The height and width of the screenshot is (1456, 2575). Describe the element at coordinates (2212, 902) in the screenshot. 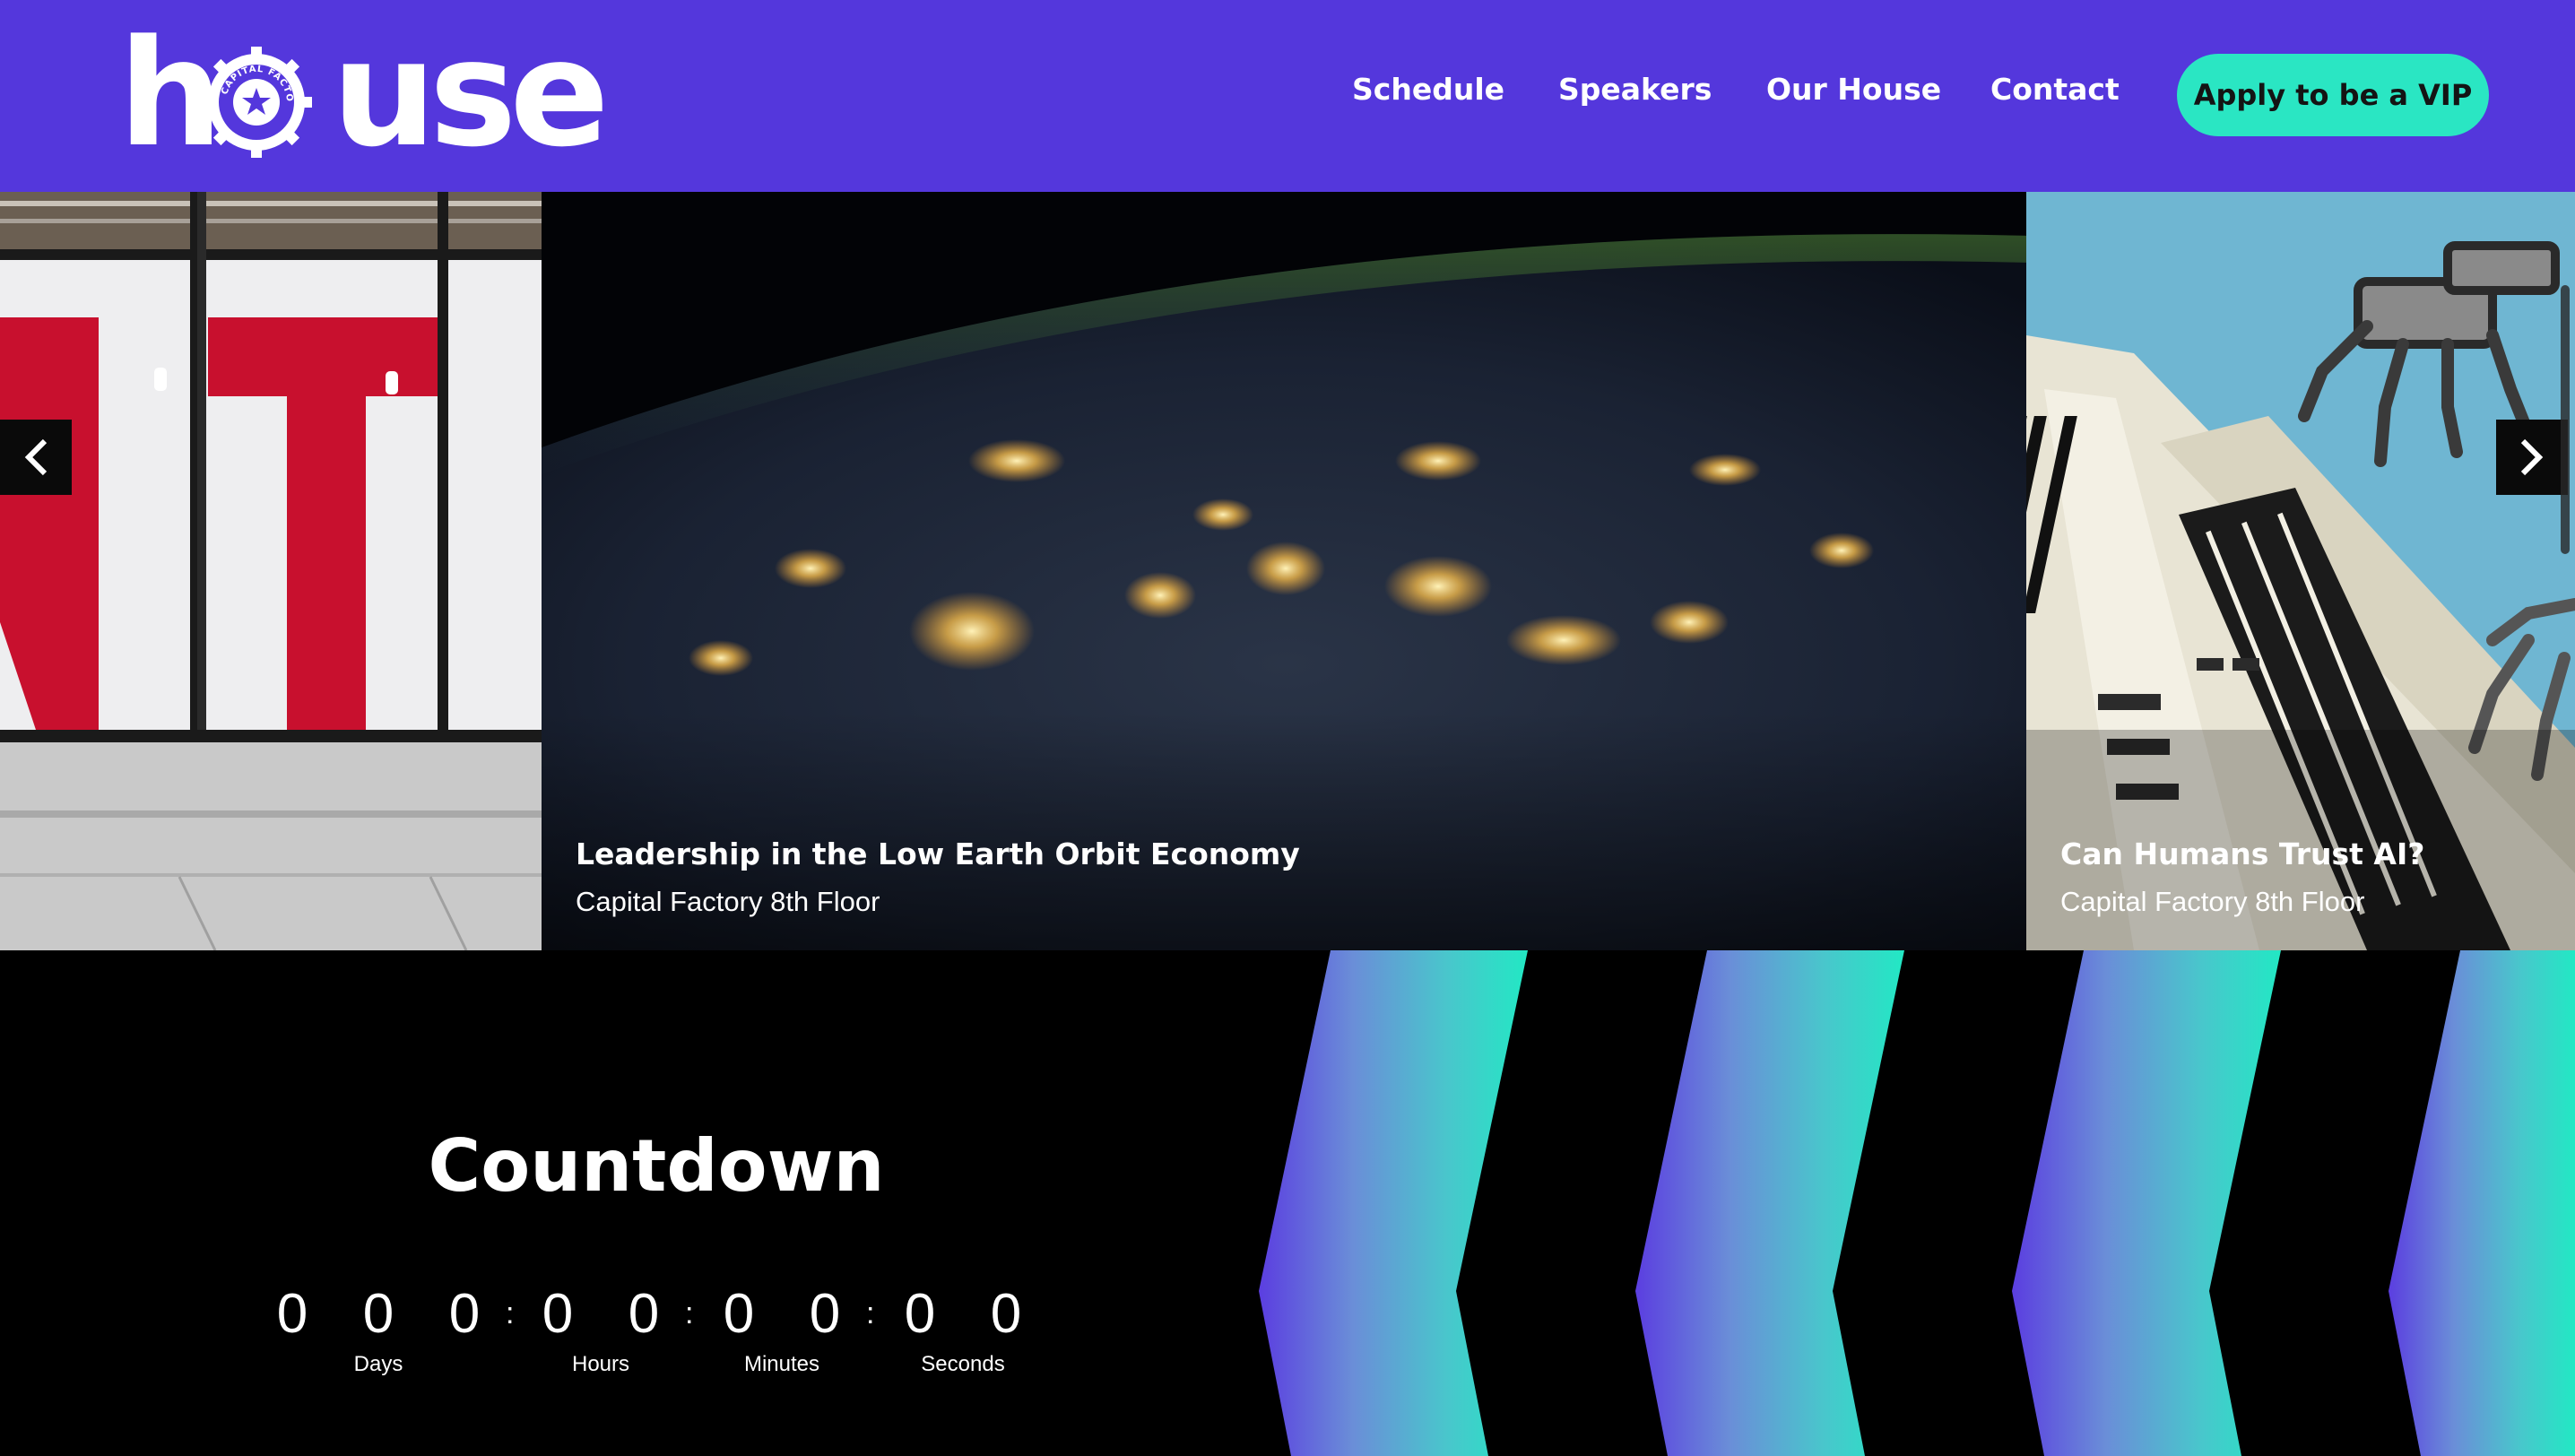

I see `slide-location-right: Capital Factory 8th Floor` at that location.